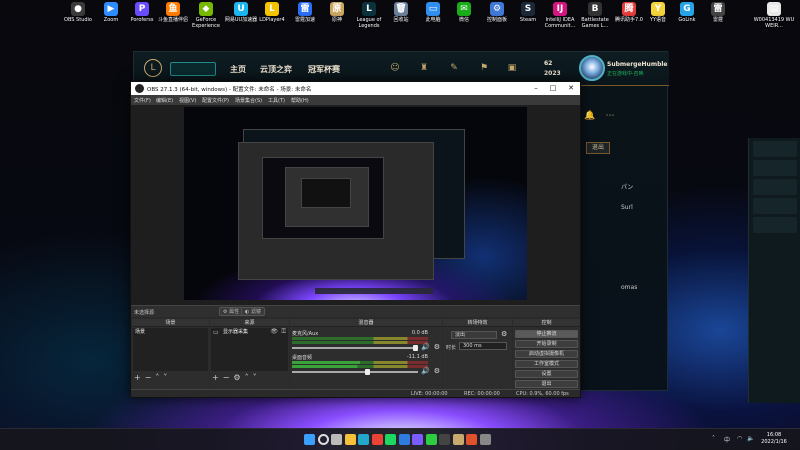  What do you see at coordinates (497, 9) in the screenshot?
I see `app-icon: ⚙` at bounding box center [497, 9].